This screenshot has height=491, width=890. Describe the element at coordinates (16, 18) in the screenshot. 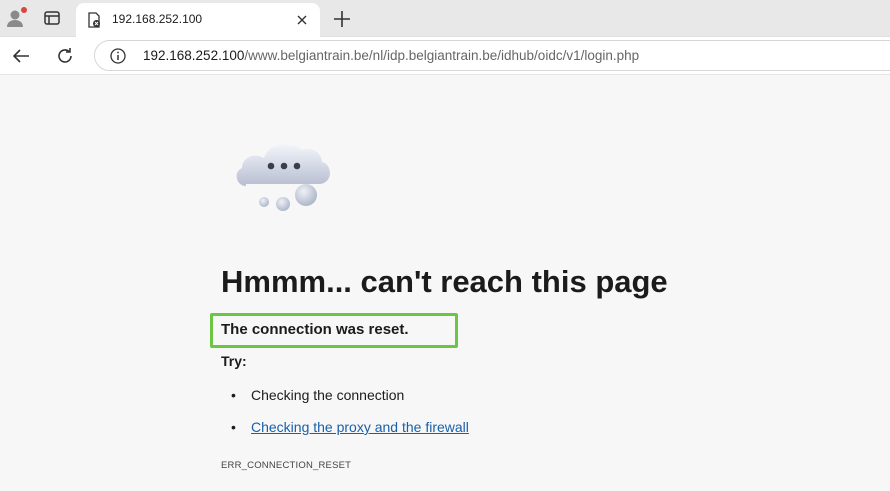

I see `profile-avatar-icon` at that location.